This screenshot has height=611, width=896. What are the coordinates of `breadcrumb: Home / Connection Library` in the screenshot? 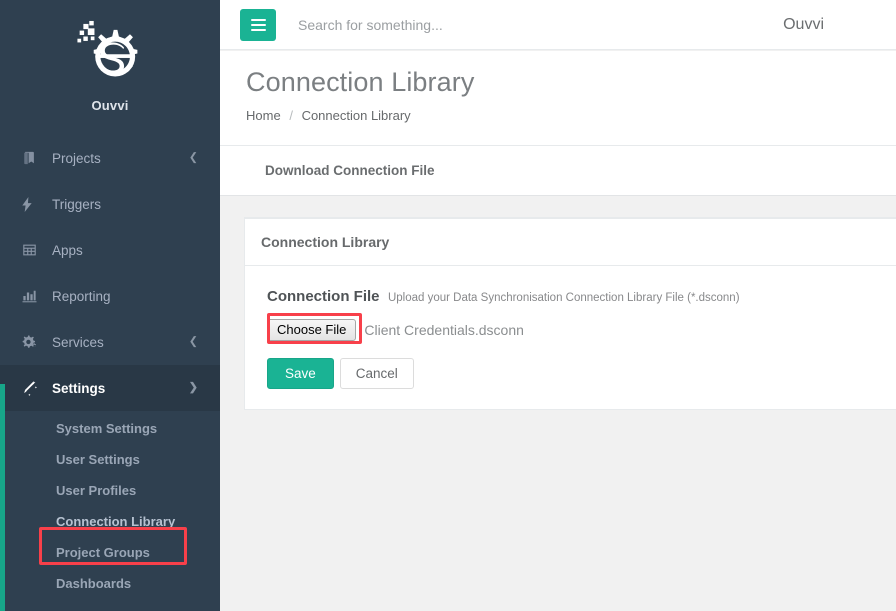 It's located at (571, 115).